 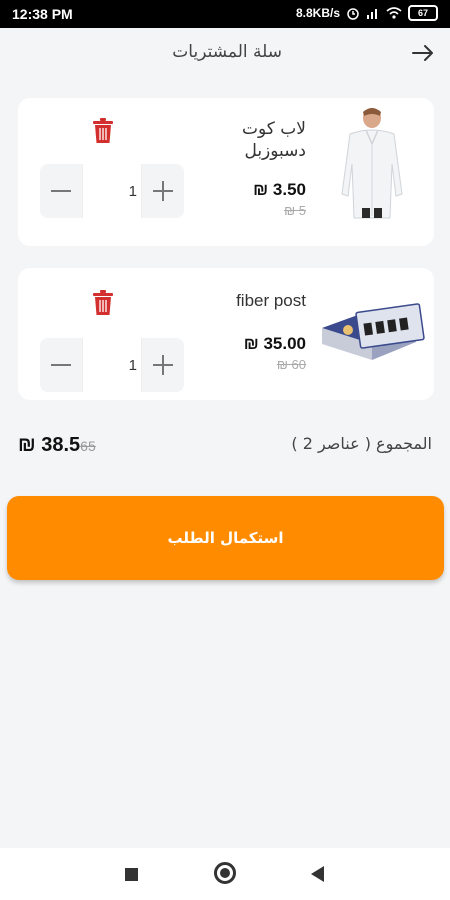 I want to click on product-old-price: ₪ 60, so click(x=291, y=364).